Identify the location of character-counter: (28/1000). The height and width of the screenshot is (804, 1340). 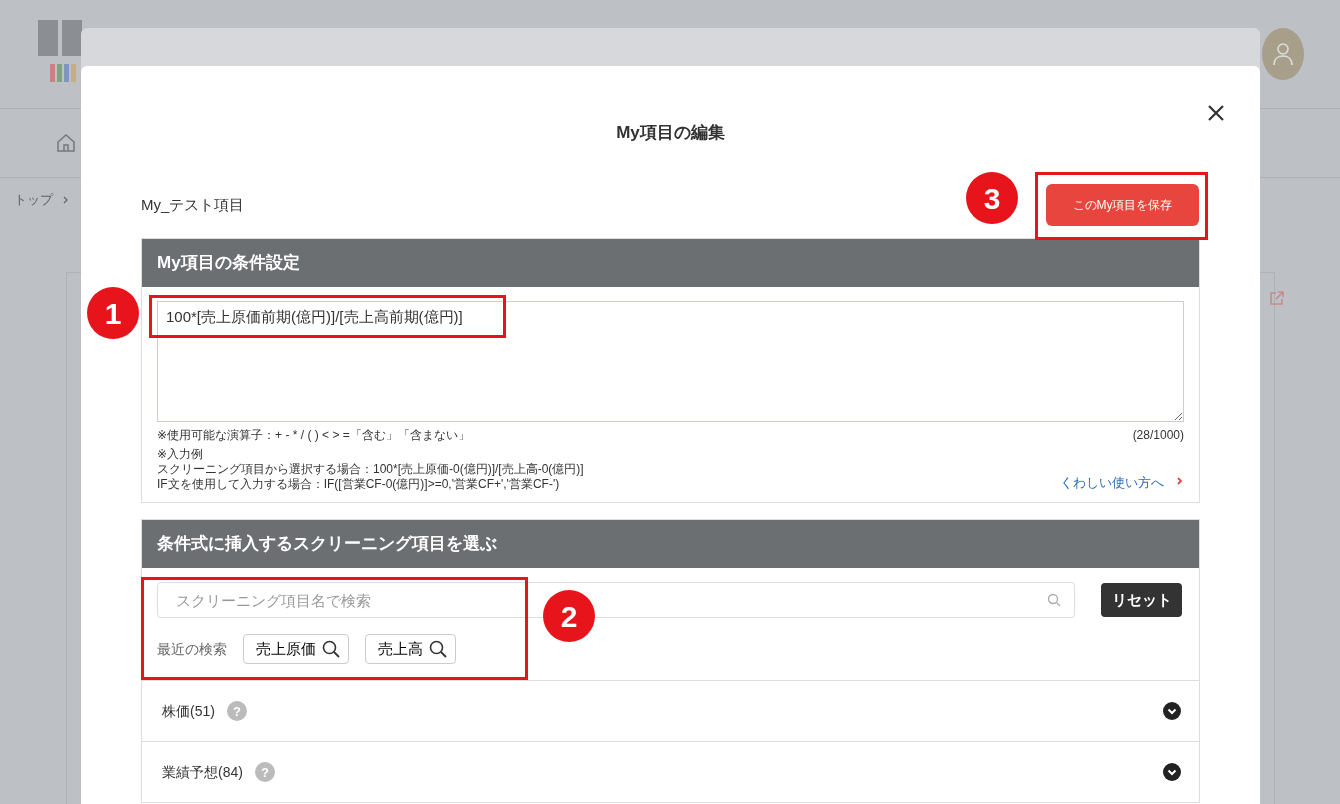
(1158, 435).